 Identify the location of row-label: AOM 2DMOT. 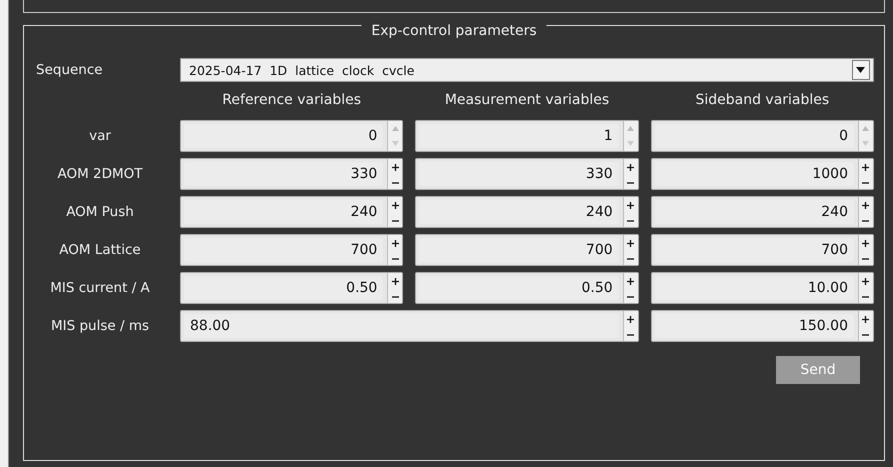
(100, 174).